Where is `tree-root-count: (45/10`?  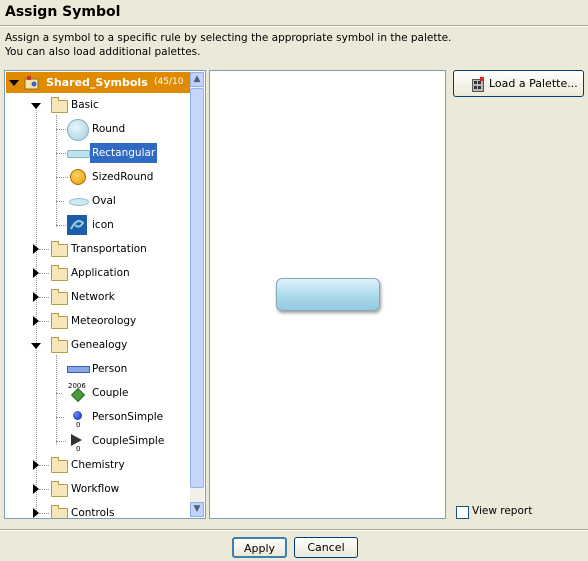 tree-root-count: (45/10 is located at coordinates (169, 82).